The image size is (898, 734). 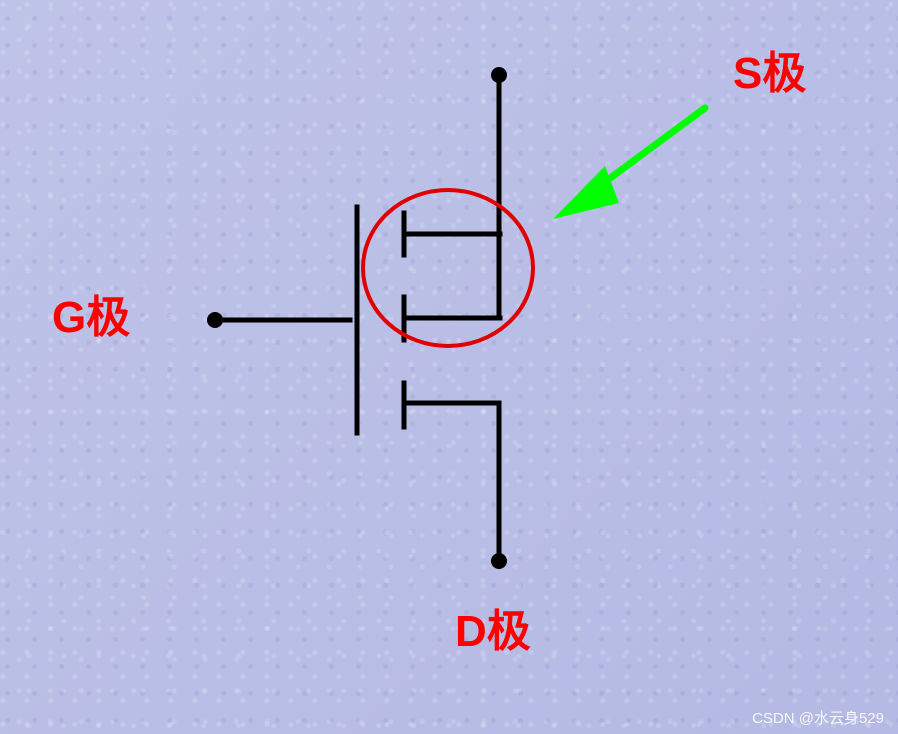 I want to click on source-highlight-circle, so click(x=448, y=268).